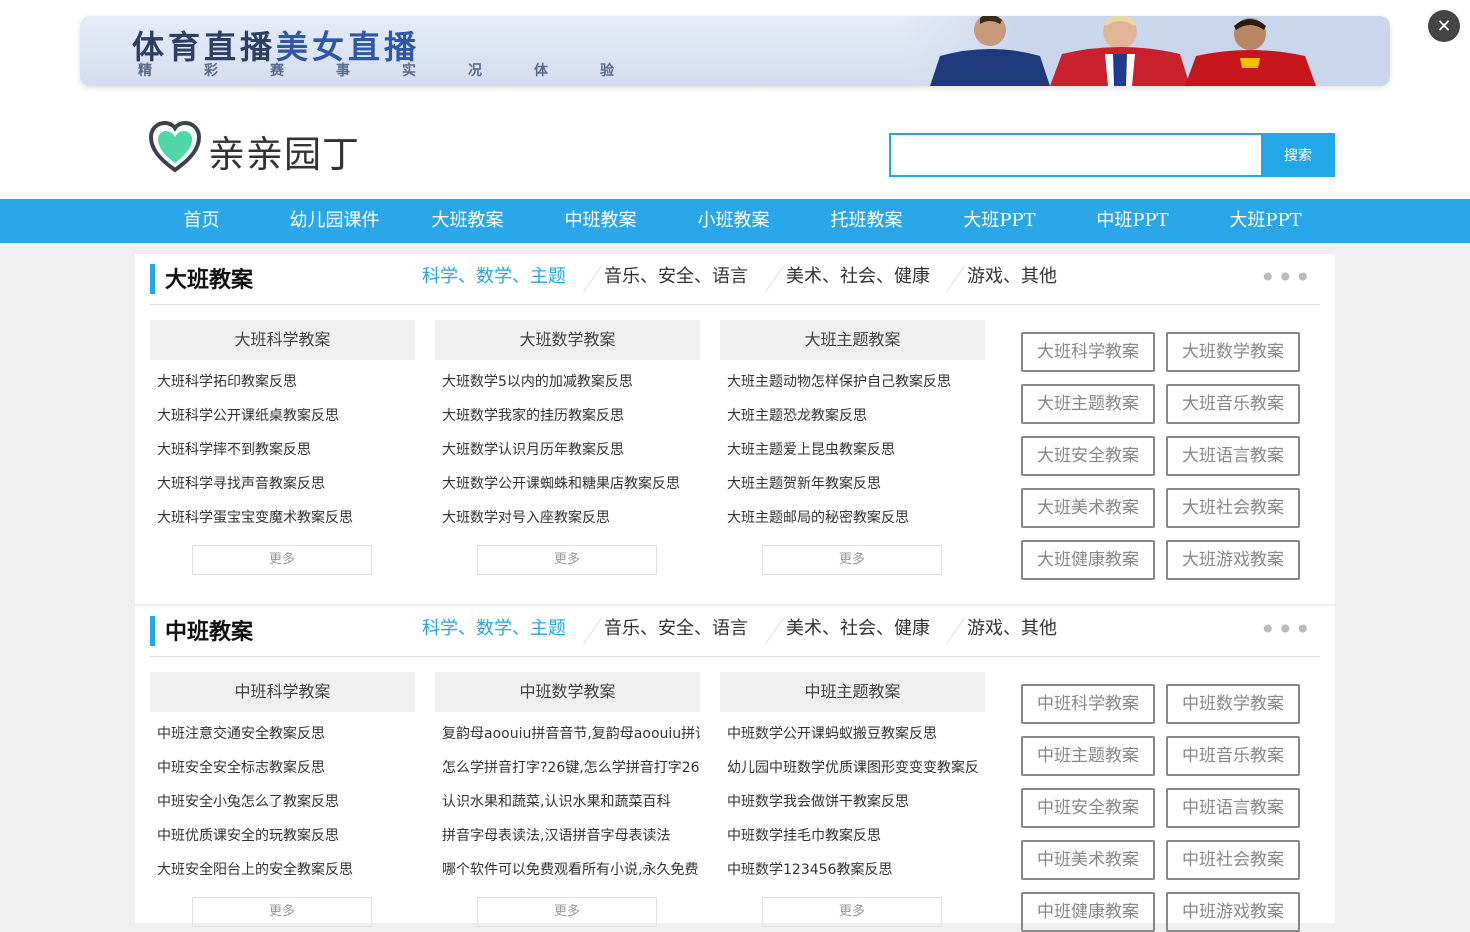 This screenshot has width=1470, height=932. I want to click on logo-text: 亲亲园丁, so click(284, 154).